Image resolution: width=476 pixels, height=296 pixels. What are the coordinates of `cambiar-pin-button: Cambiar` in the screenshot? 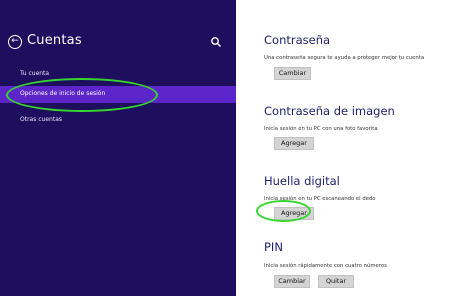 It's located at (292, 281).